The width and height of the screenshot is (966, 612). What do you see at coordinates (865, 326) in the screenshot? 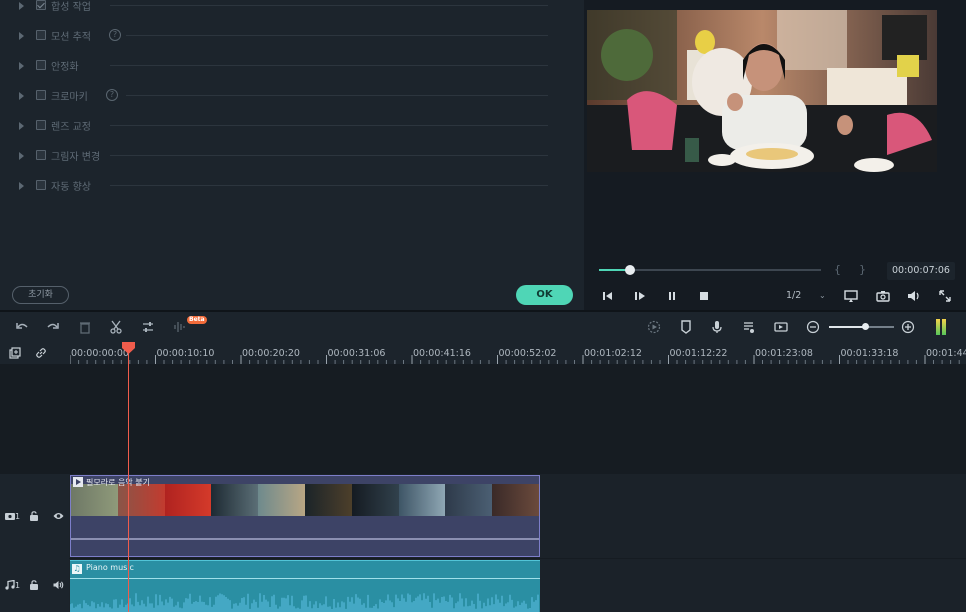
I see `zoom-slider-knob` at bounding box center [865, 326].